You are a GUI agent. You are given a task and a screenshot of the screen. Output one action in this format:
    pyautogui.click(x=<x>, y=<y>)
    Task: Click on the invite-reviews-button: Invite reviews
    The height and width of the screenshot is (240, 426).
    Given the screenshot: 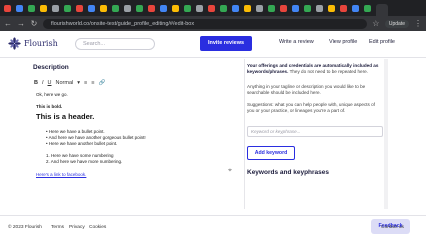 What is the action you would take?
    pyautogui.click(x=226, y=43)
    